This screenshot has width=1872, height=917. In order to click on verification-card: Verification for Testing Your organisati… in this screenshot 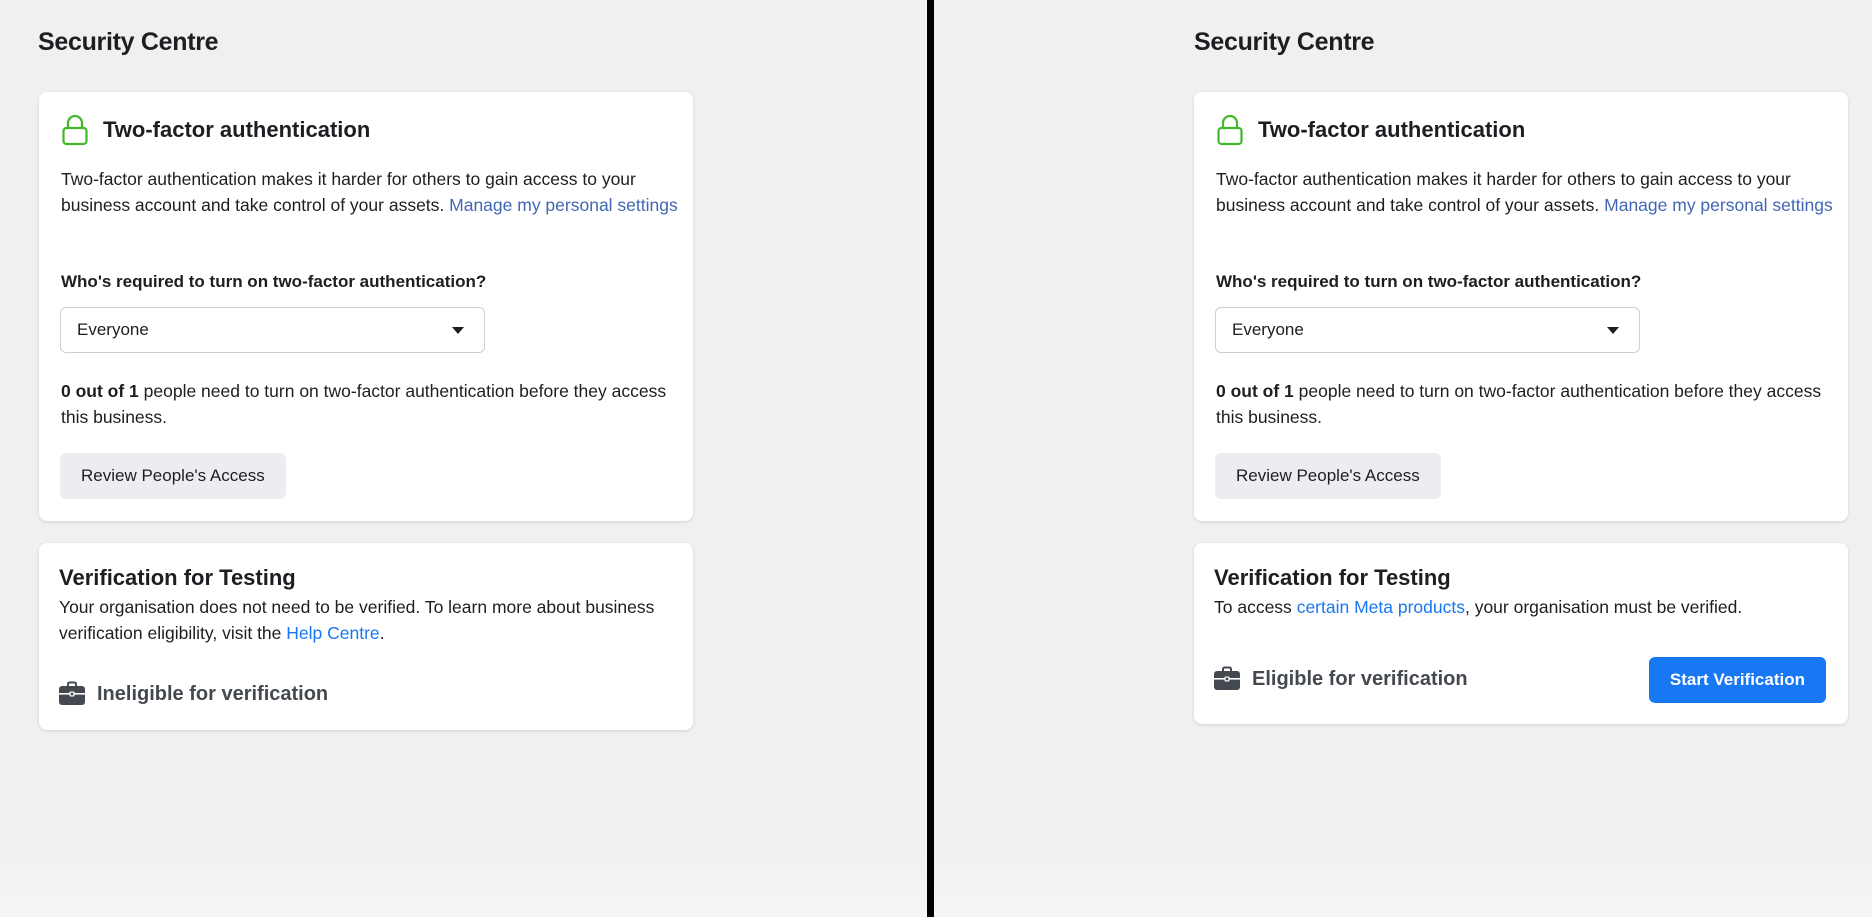, I will do `click(366, 636)`.